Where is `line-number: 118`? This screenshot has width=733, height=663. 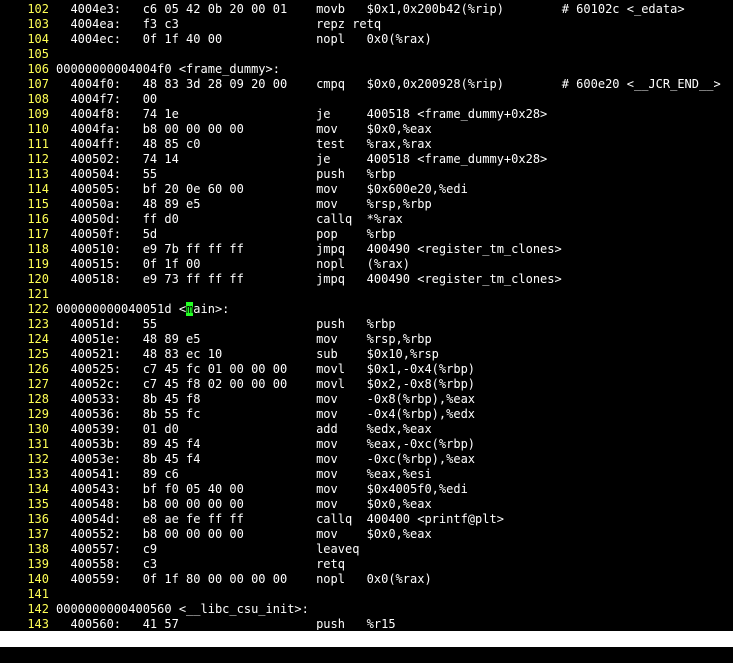
line-number: 118 is located at coordinates (38, 249).